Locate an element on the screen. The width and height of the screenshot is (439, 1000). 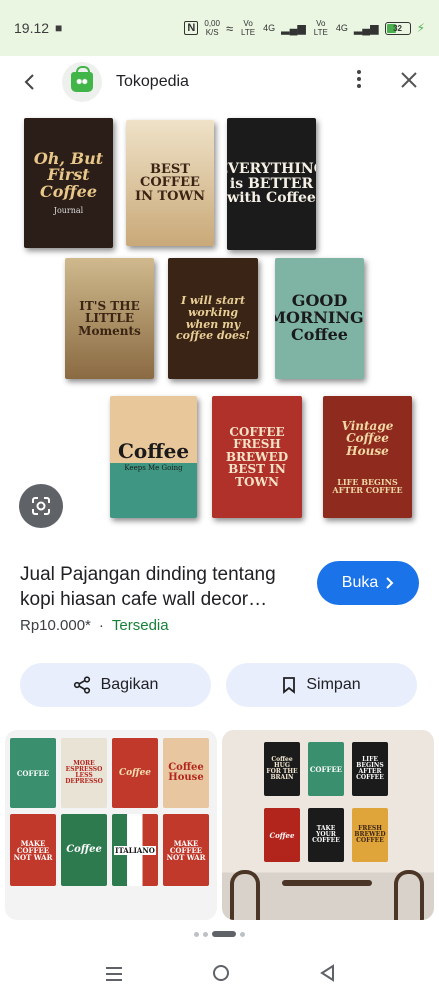
page-header: Tokopedia is located at coordinates (219, 82).